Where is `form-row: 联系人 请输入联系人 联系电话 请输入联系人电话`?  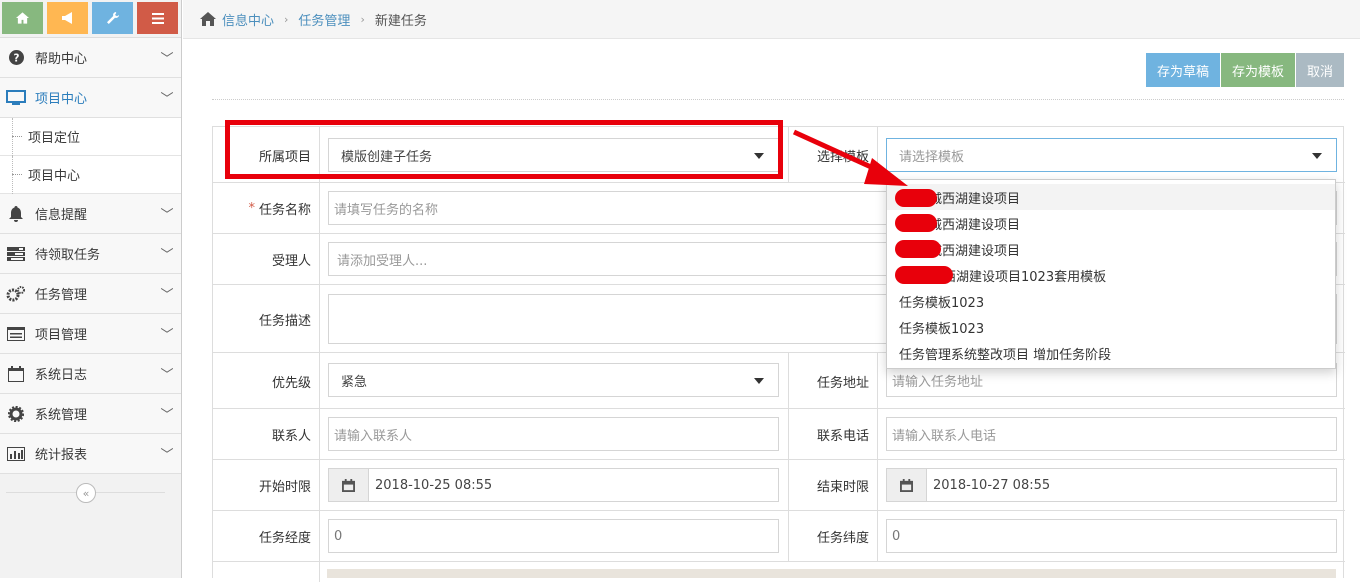
form-row: 联系人 请输入联系人 联系电话 请输入联系人电话 is located at coordinates (779, 434).